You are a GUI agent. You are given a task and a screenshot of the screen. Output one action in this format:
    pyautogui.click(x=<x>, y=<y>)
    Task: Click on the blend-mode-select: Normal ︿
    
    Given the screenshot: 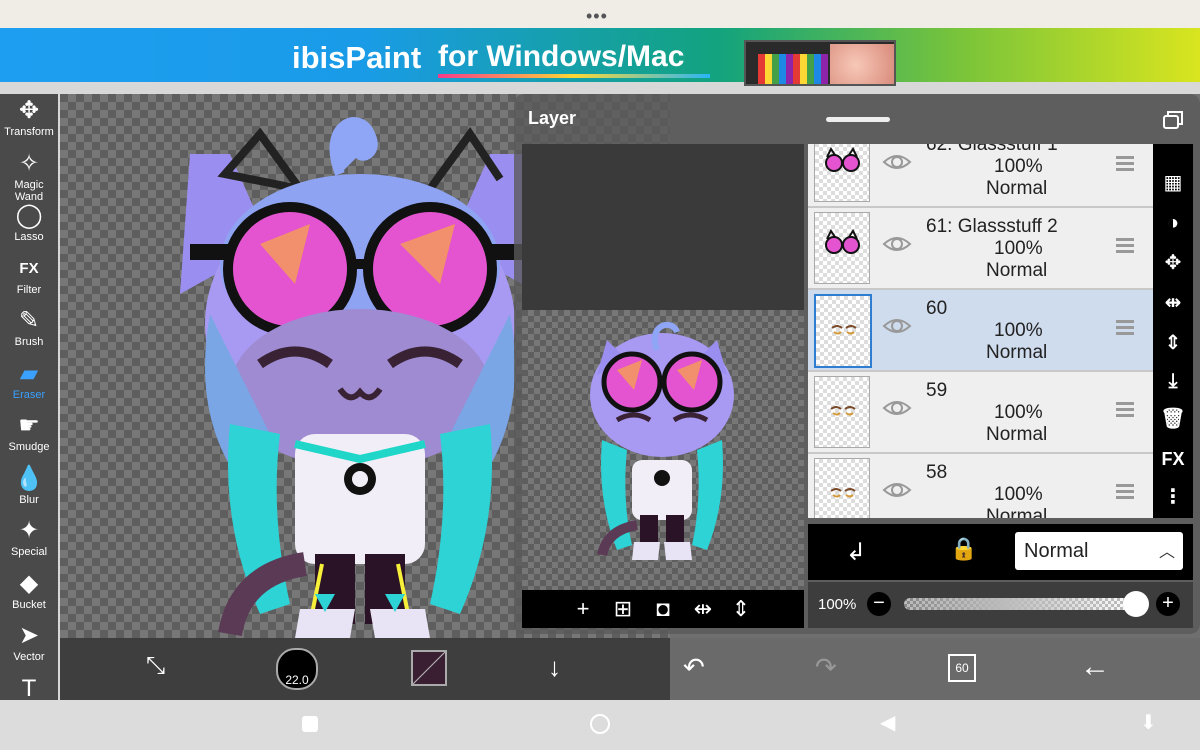 What is the action you would take?
    pyautogui.click(x=1099, y=551)
    